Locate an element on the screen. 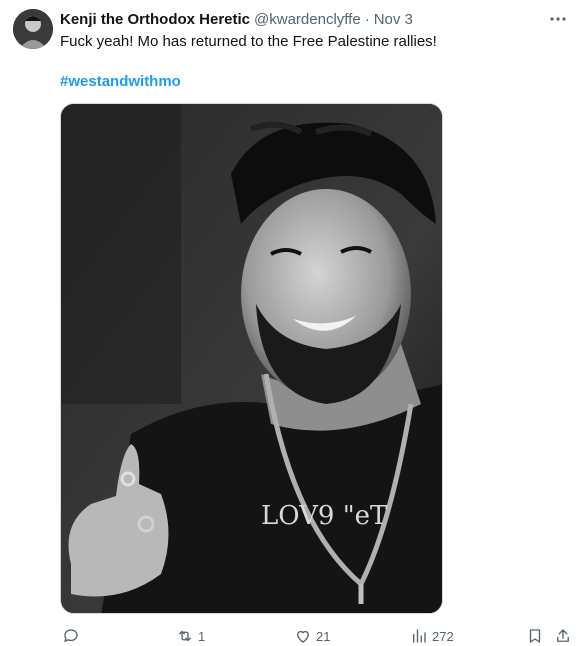 The image size is (582, 646). views-chart-icon is located at coordinates (419, 636).